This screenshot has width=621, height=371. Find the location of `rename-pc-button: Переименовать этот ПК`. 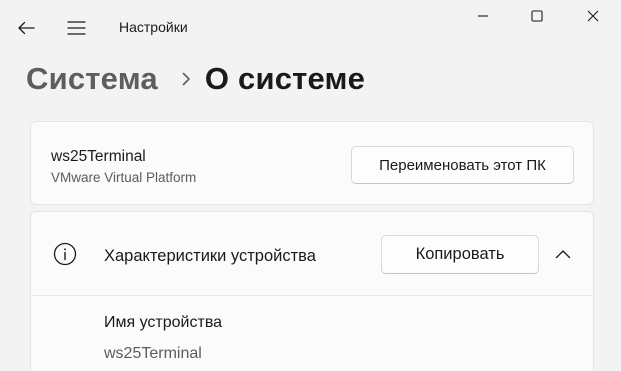

rename-pc-button: Переименовать этот ПК is located at coordinates (462, 165).